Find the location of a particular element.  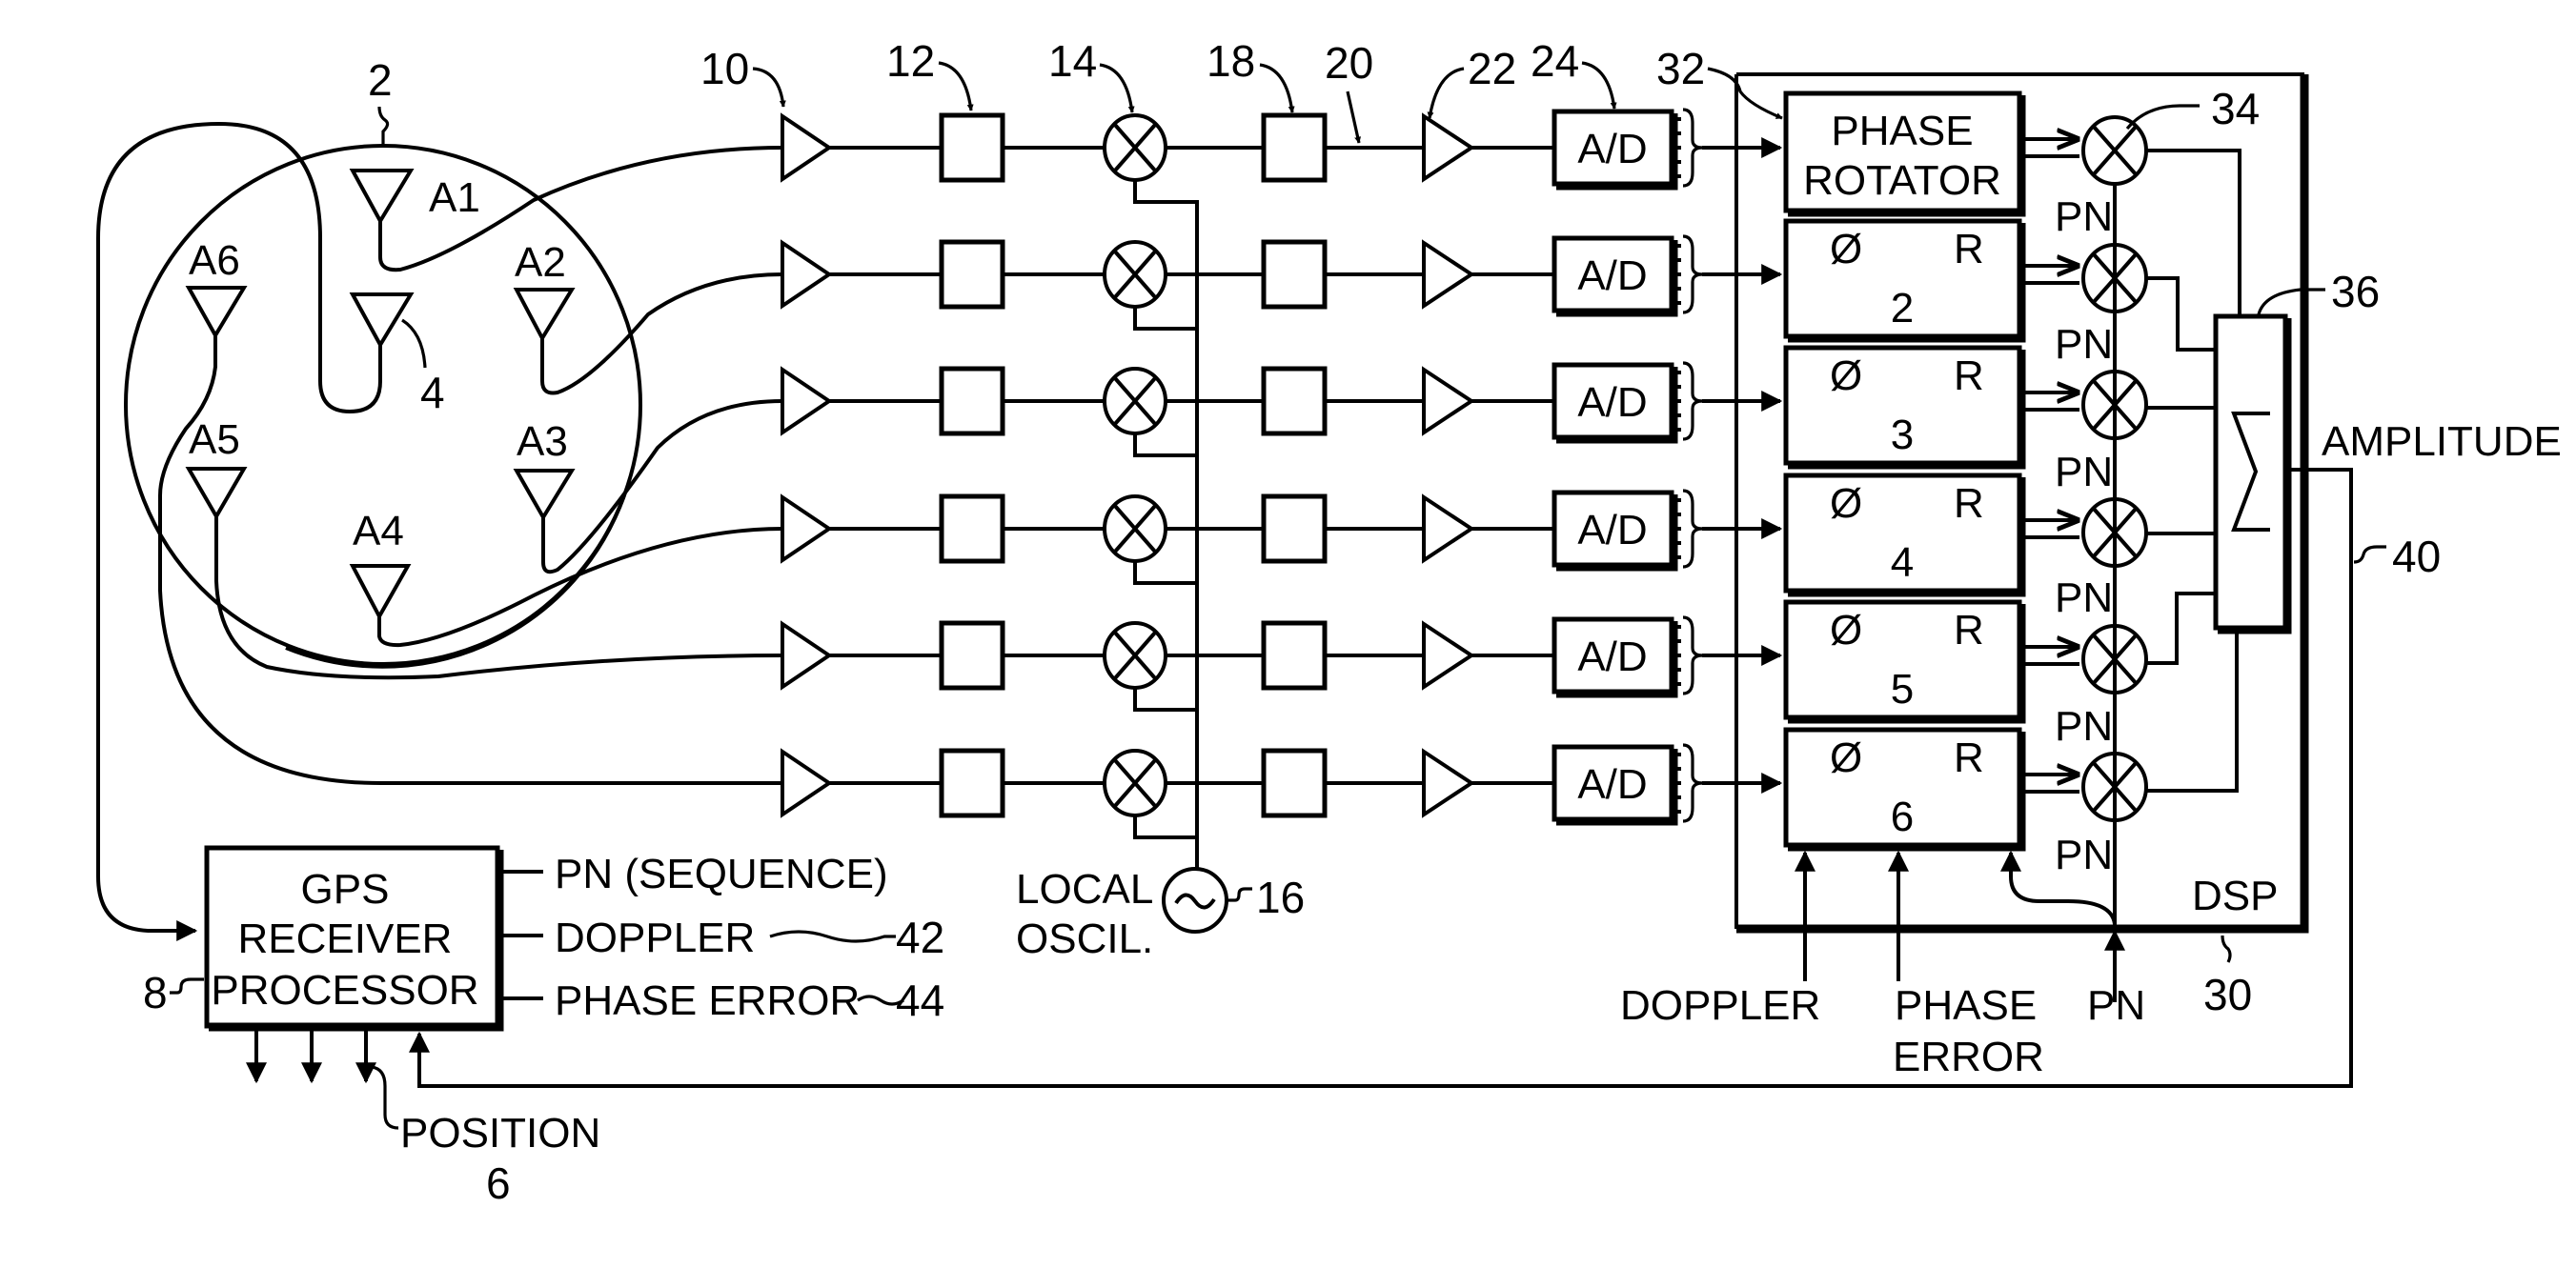

dsp-label: DSP is located at coordinates (2235, 896).